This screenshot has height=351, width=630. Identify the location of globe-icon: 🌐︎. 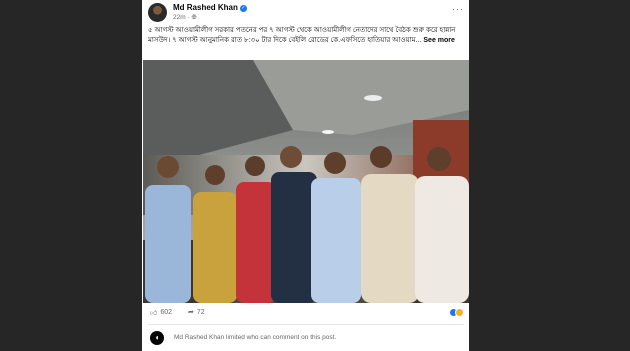
(194, 17).